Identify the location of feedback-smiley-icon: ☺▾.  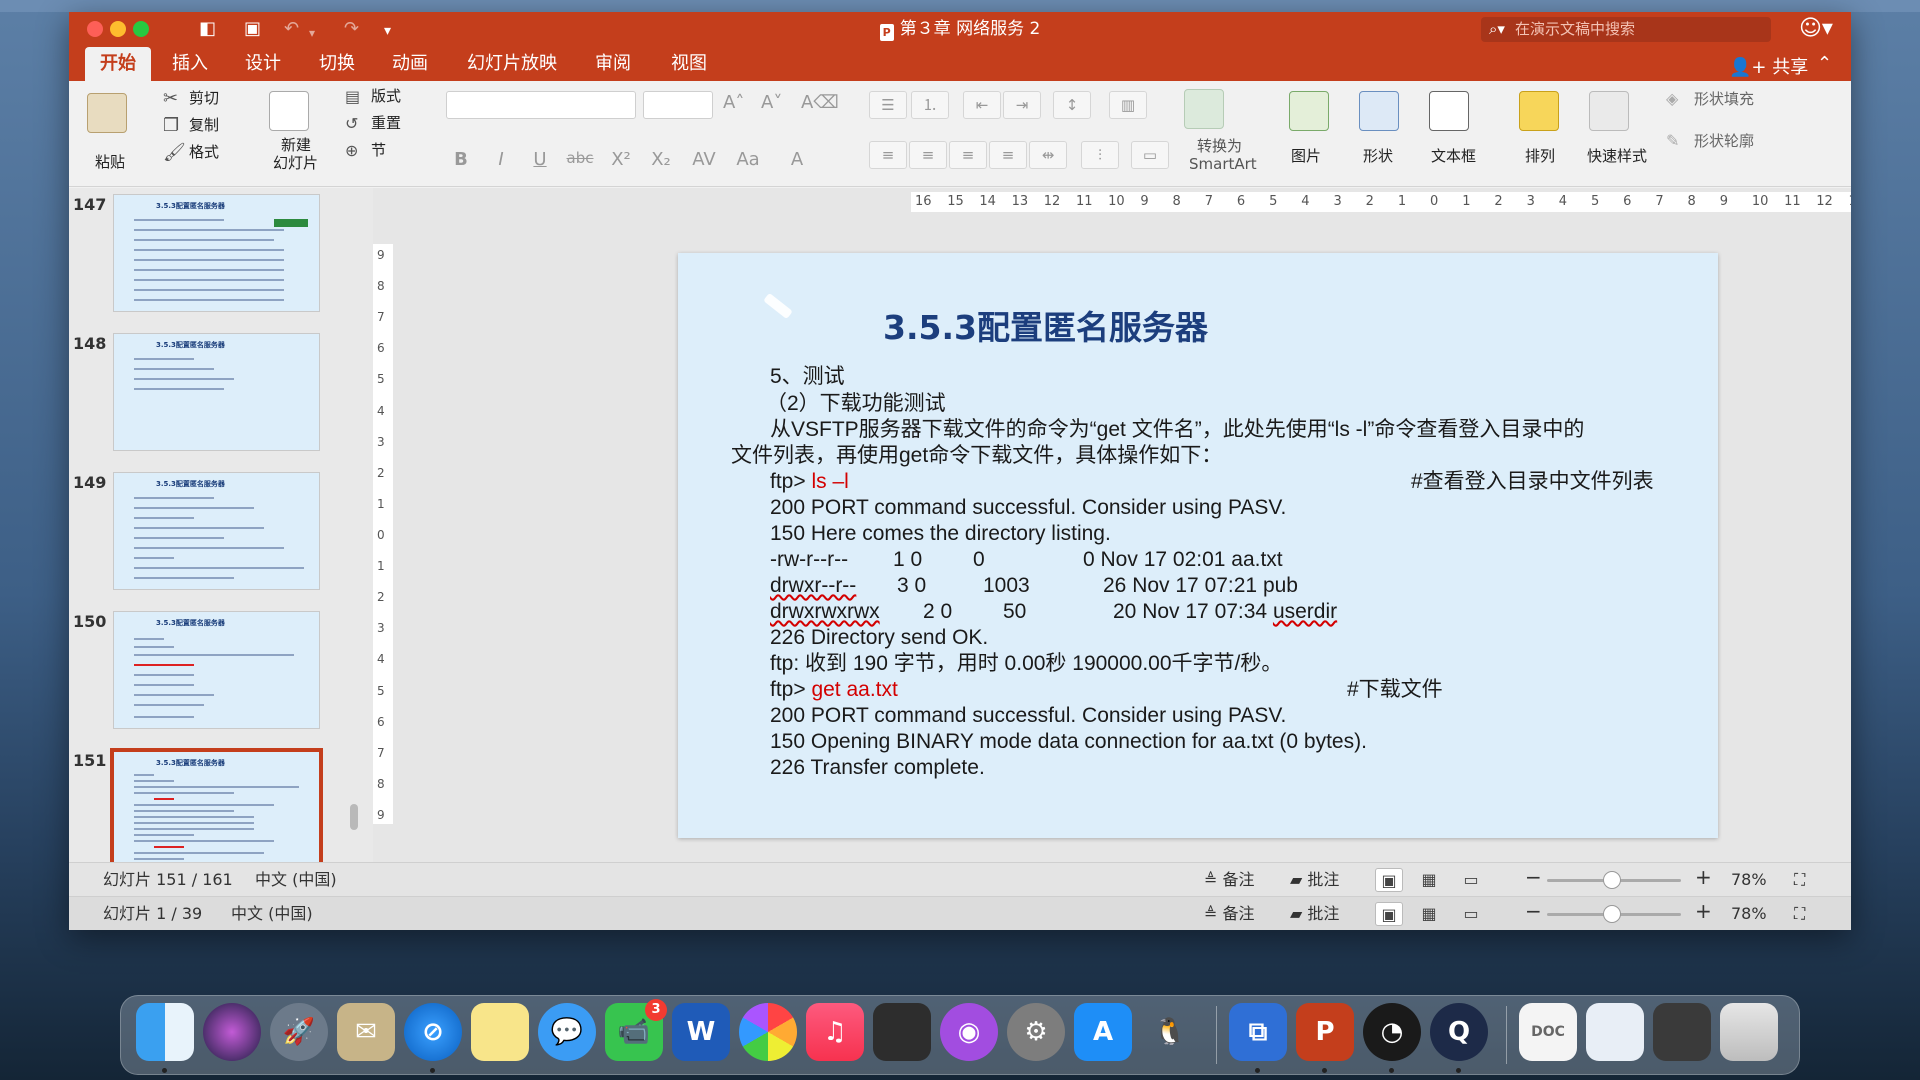
(1816, 28).